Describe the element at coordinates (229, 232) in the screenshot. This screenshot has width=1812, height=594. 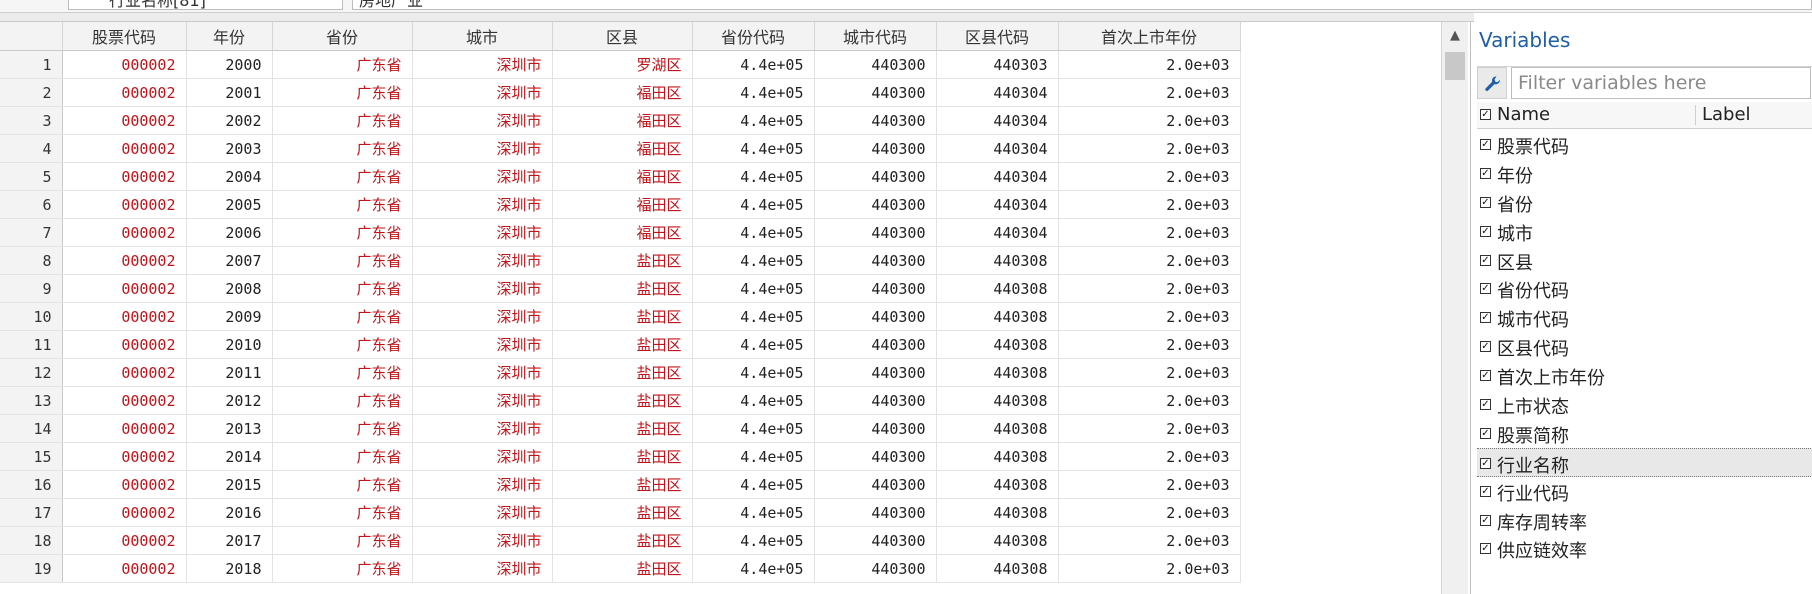
I see `cell-year: 2006` at that location.